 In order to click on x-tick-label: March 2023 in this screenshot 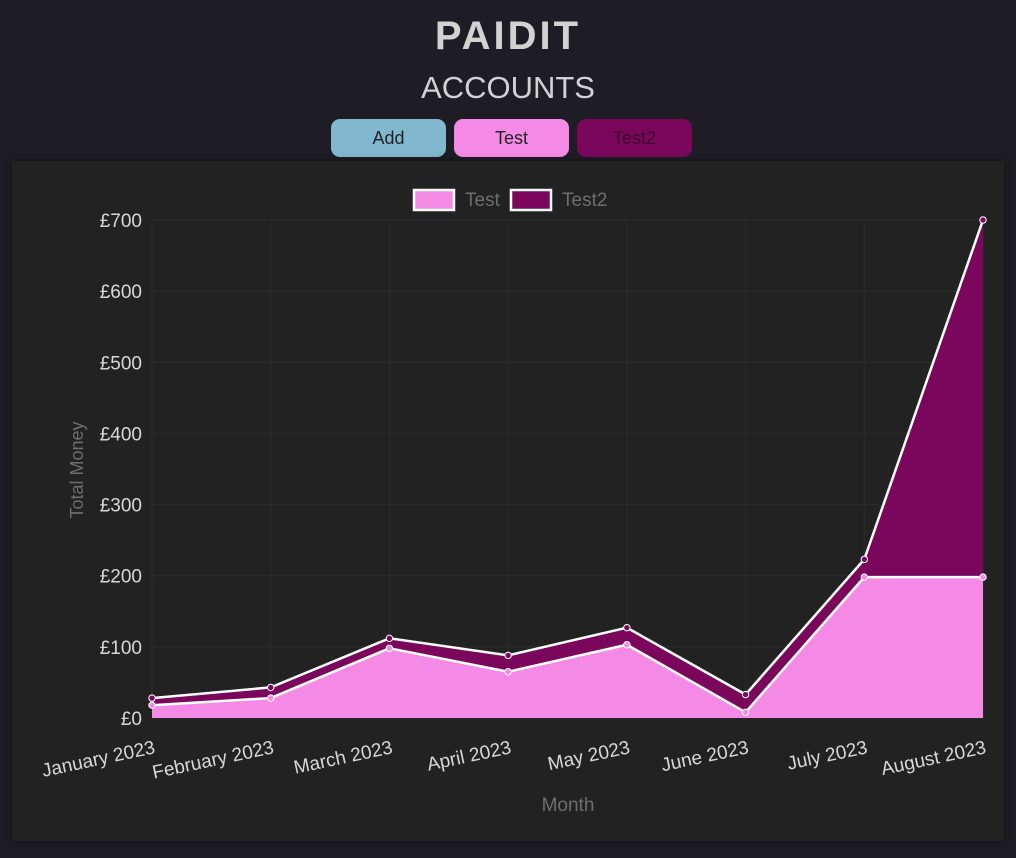, I will do `click(343, 757)`.